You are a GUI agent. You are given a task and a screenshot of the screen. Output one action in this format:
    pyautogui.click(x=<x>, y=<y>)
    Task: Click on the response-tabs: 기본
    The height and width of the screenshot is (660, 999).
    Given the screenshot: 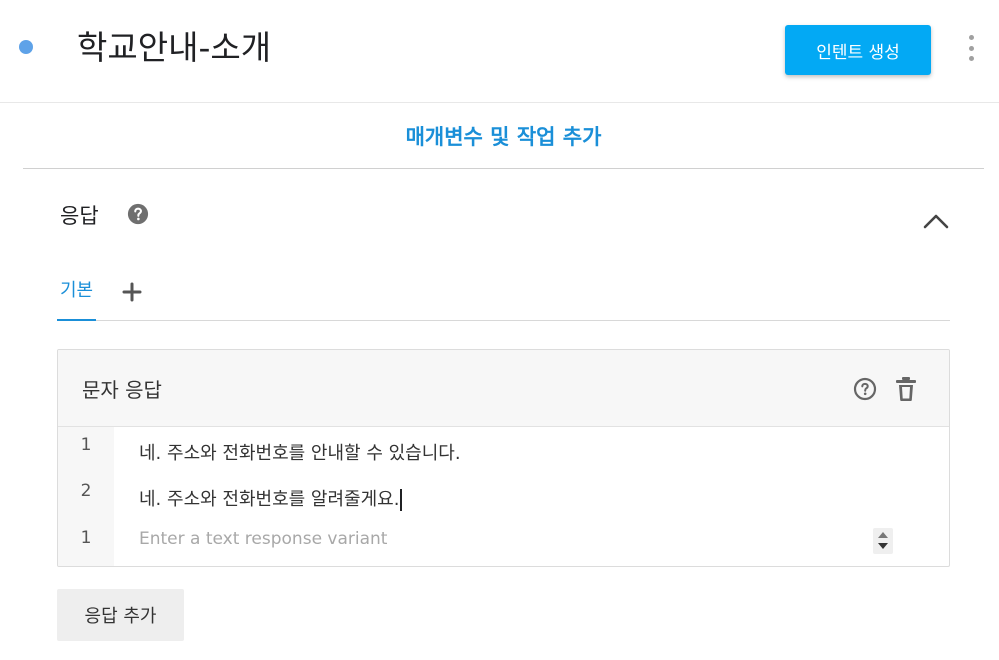 What is the action you would take?
    pyautogui.click(x=503, y=295)
    